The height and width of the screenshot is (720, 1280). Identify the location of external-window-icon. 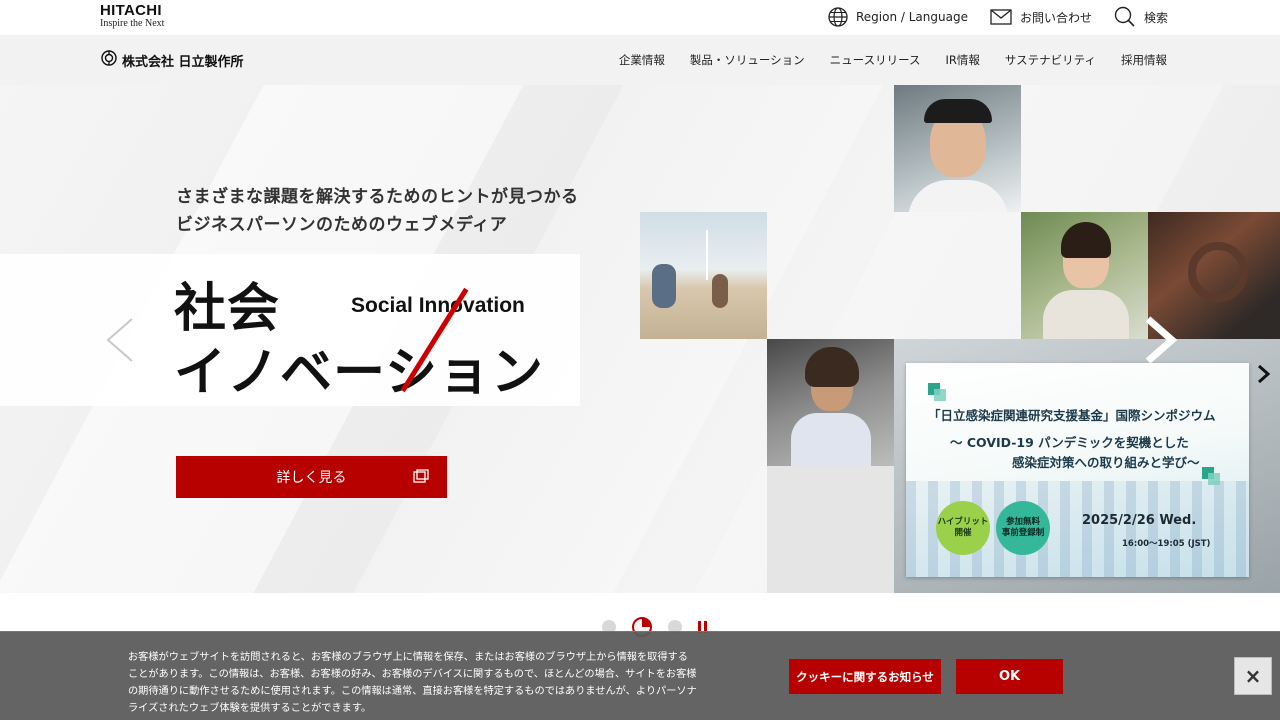
(421, 478).